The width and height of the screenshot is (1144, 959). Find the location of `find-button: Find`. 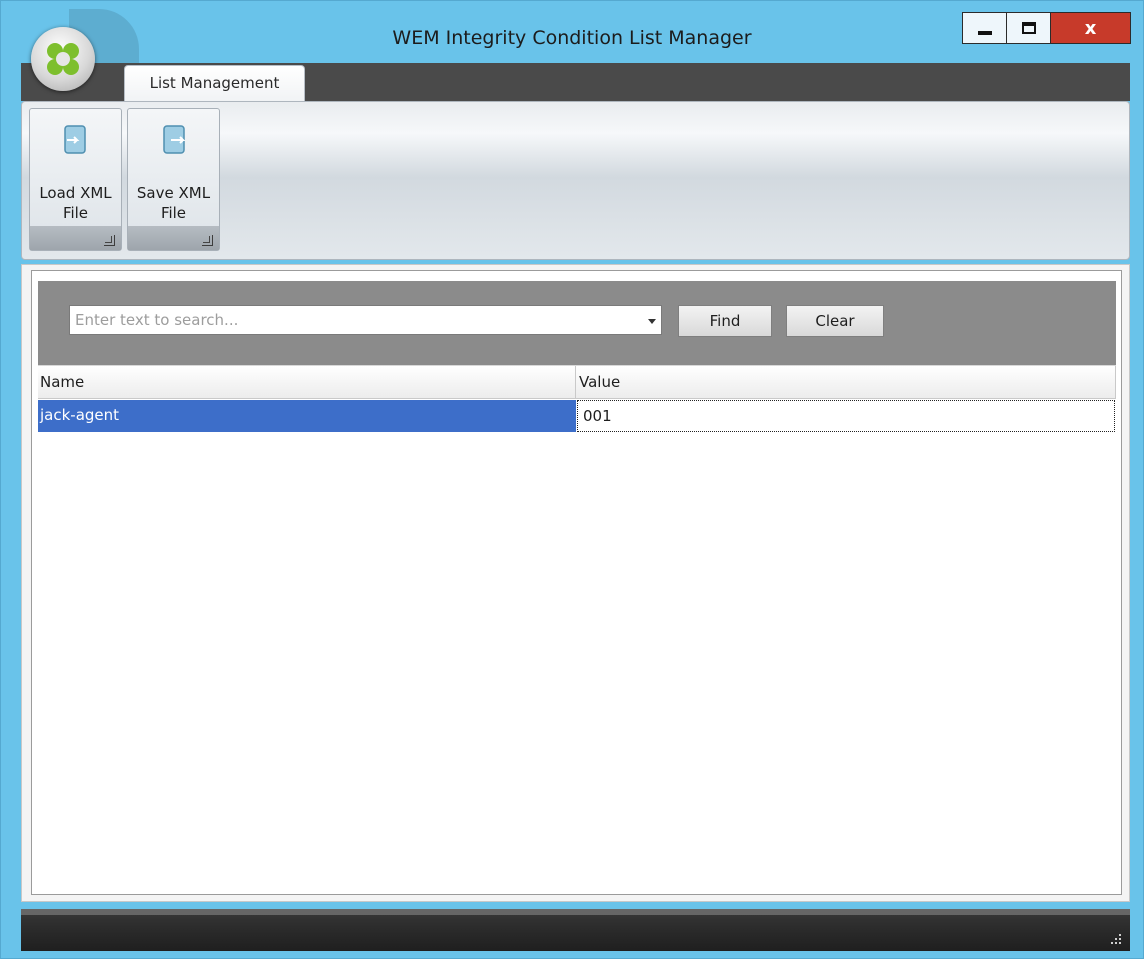

find-button: Find is located at coordinates (725, 321).